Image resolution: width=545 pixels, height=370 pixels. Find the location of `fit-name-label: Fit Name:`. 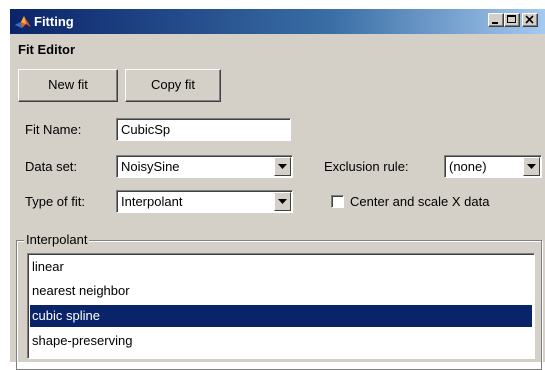

fit-name-label: Fit Name: is located at coordinates (53, 129).